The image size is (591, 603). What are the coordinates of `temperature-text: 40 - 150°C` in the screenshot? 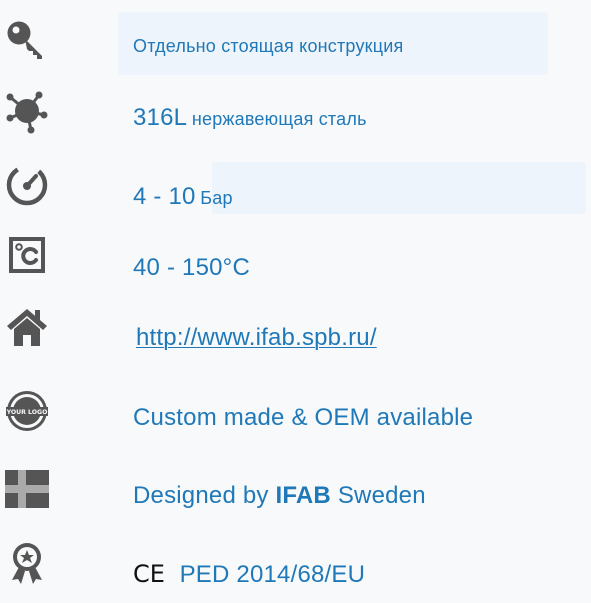 It's located at (191, 267).